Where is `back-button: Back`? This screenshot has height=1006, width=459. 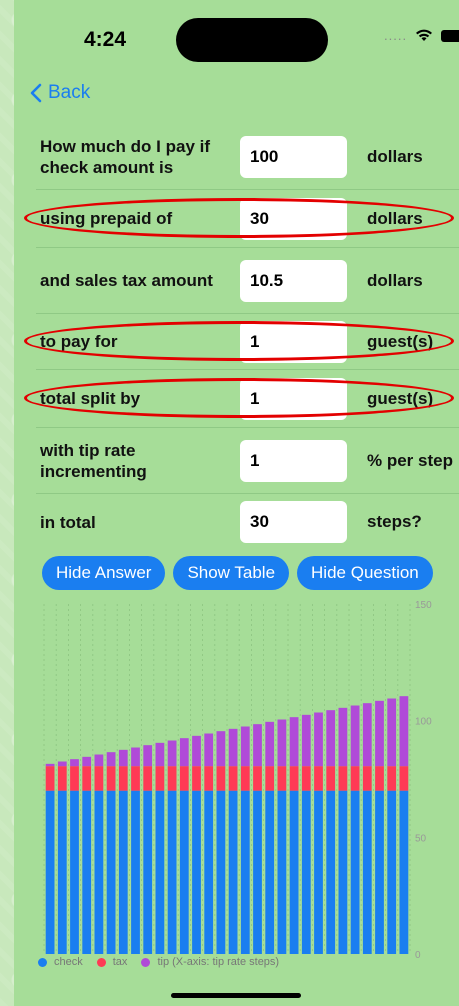
back-button: Back is located at coordinates (60, 93).